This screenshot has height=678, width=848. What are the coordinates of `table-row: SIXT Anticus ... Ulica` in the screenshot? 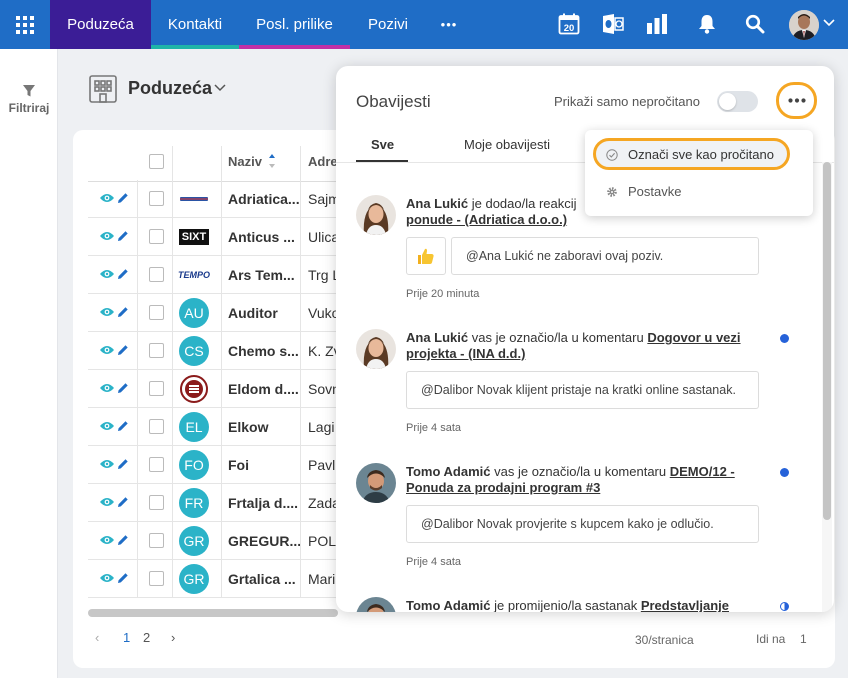 It's located at (218, 237).